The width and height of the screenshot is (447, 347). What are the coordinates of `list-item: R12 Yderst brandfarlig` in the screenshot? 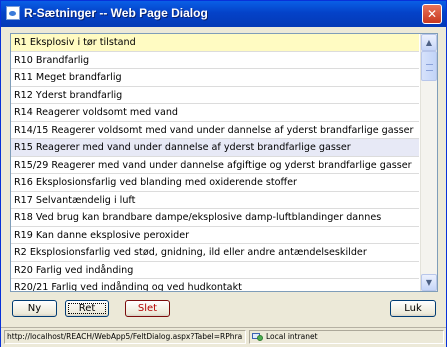 It's located at (215, 95).